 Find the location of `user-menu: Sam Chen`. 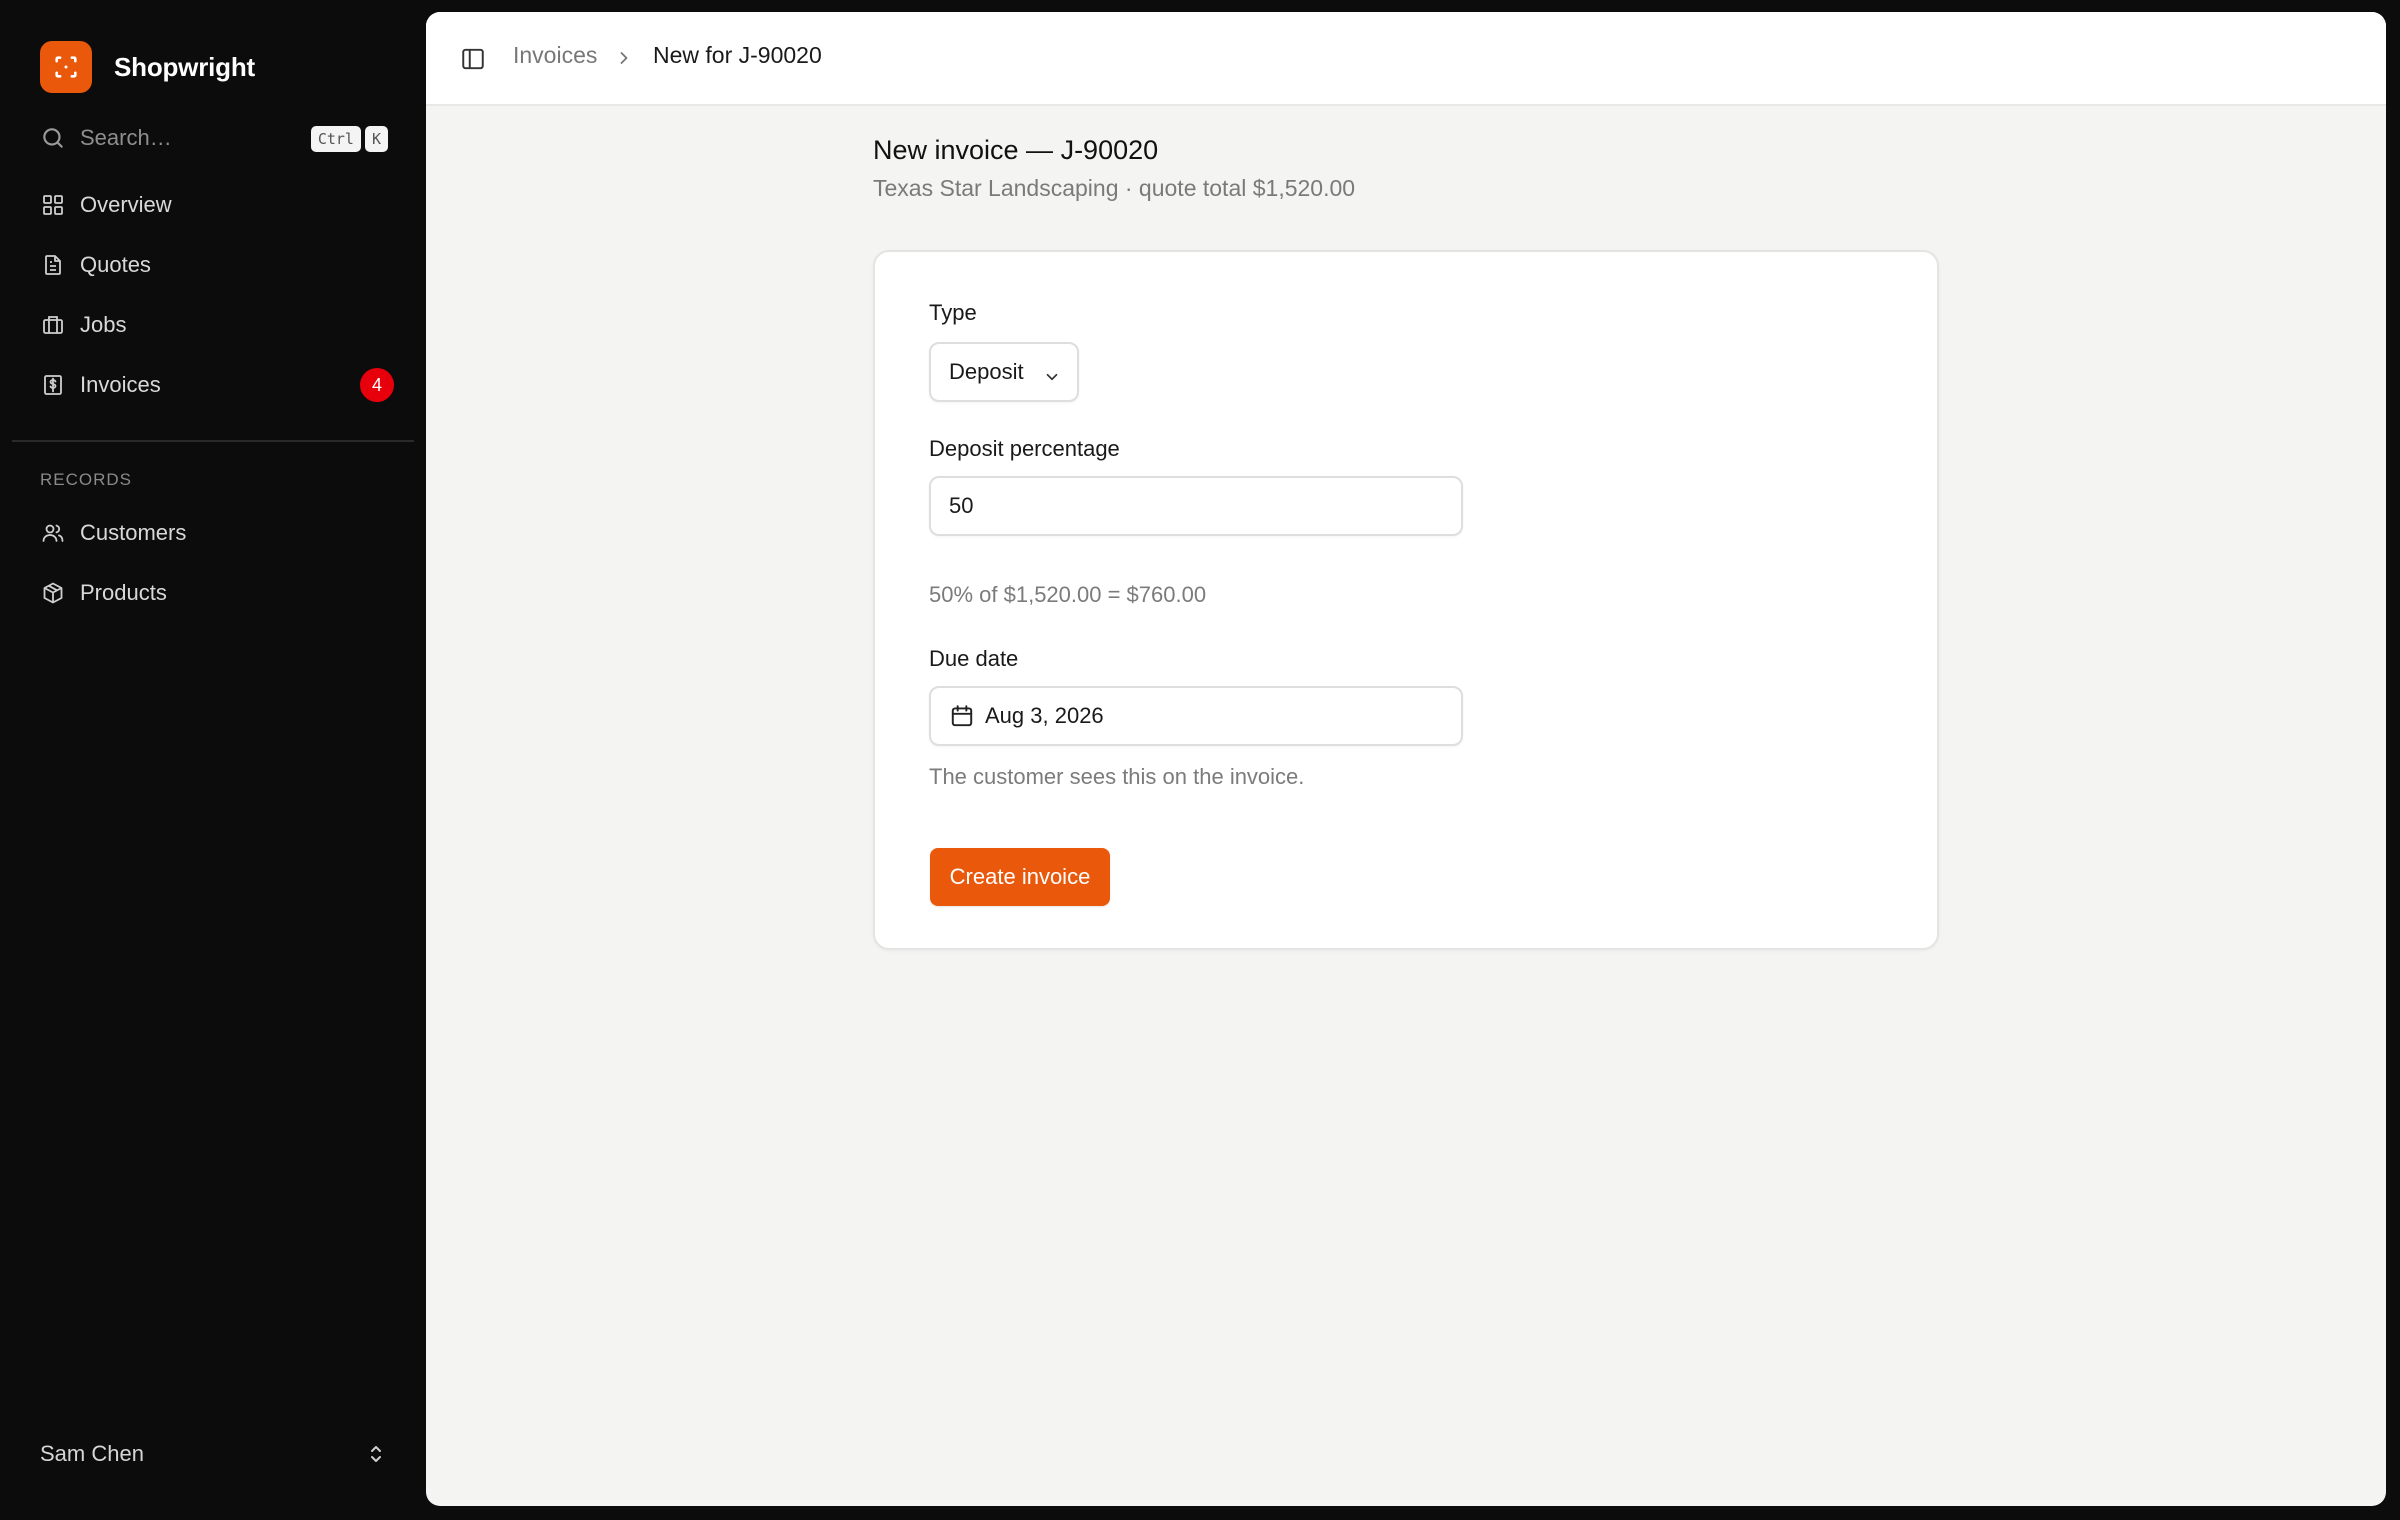

user-menu: Sam Chen is located at coordinates (214, 1454).